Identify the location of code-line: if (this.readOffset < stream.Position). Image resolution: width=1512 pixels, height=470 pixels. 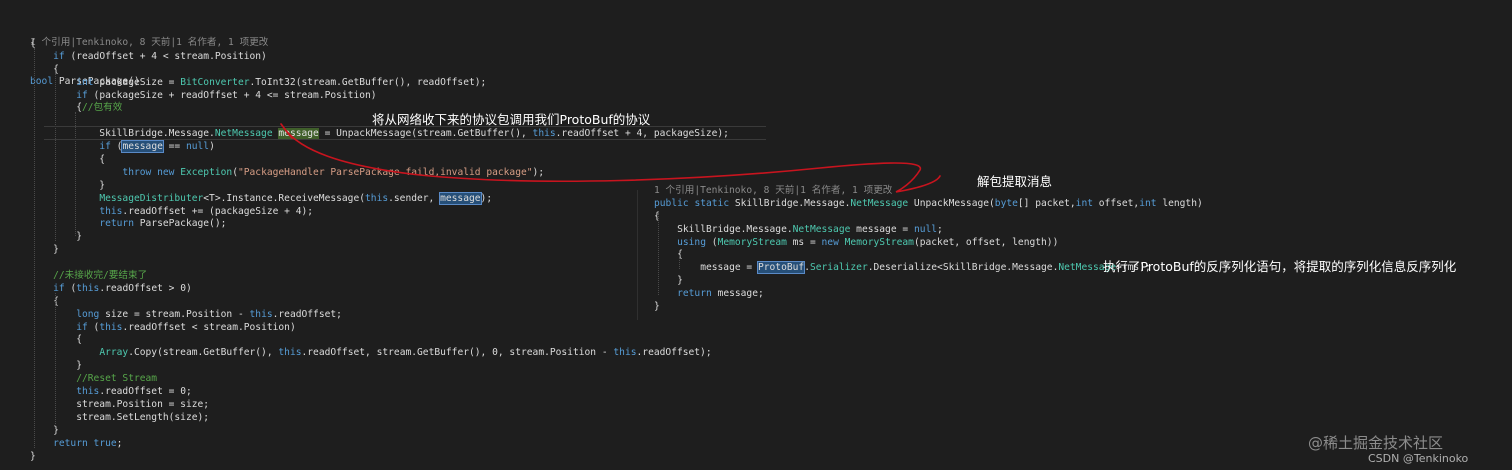
(186, 327).